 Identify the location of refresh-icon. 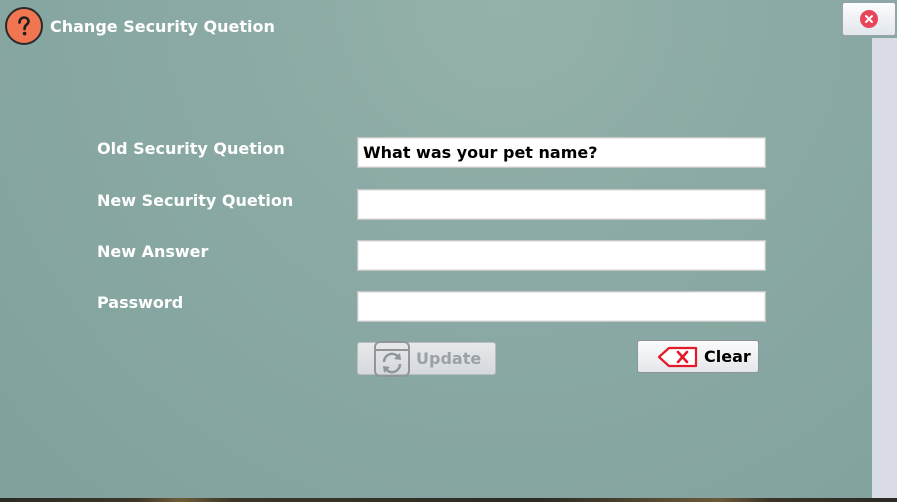
(392, 359).